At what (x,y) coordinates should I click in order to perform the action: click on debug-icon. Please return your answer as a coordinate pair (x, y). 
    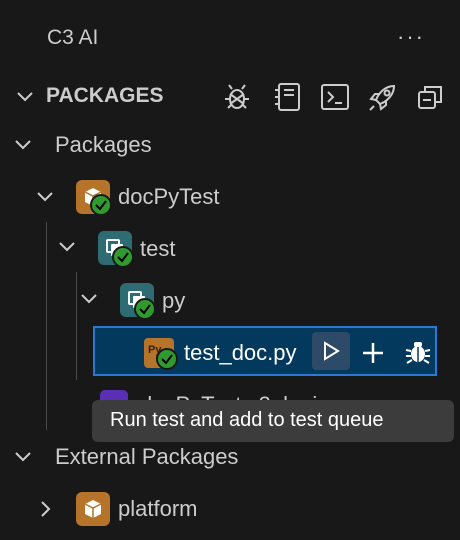
    Looking at the image, I should click on (418, 352).